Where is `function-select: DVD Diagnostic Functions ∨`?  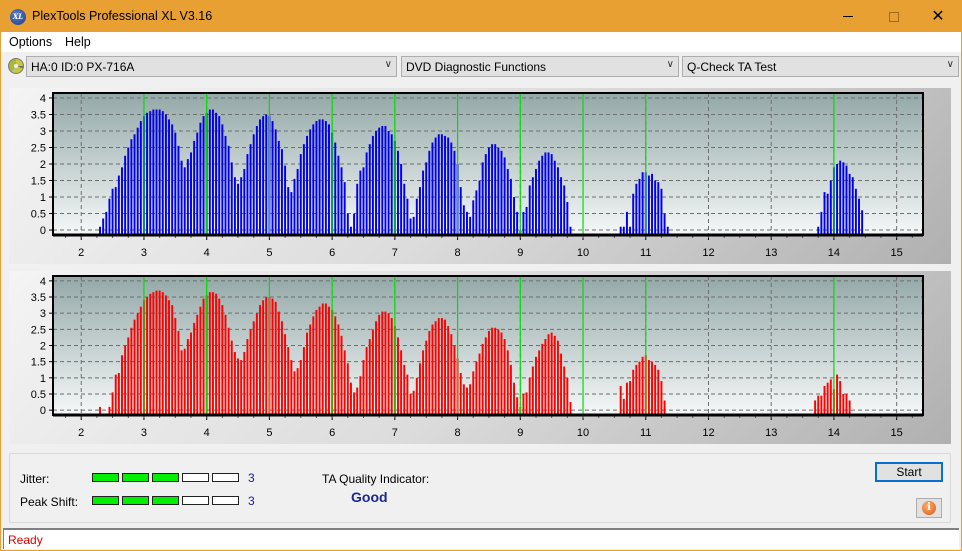 function-select: DVD Diagnostic Functions ∨ is located at coordinates (540, 66).